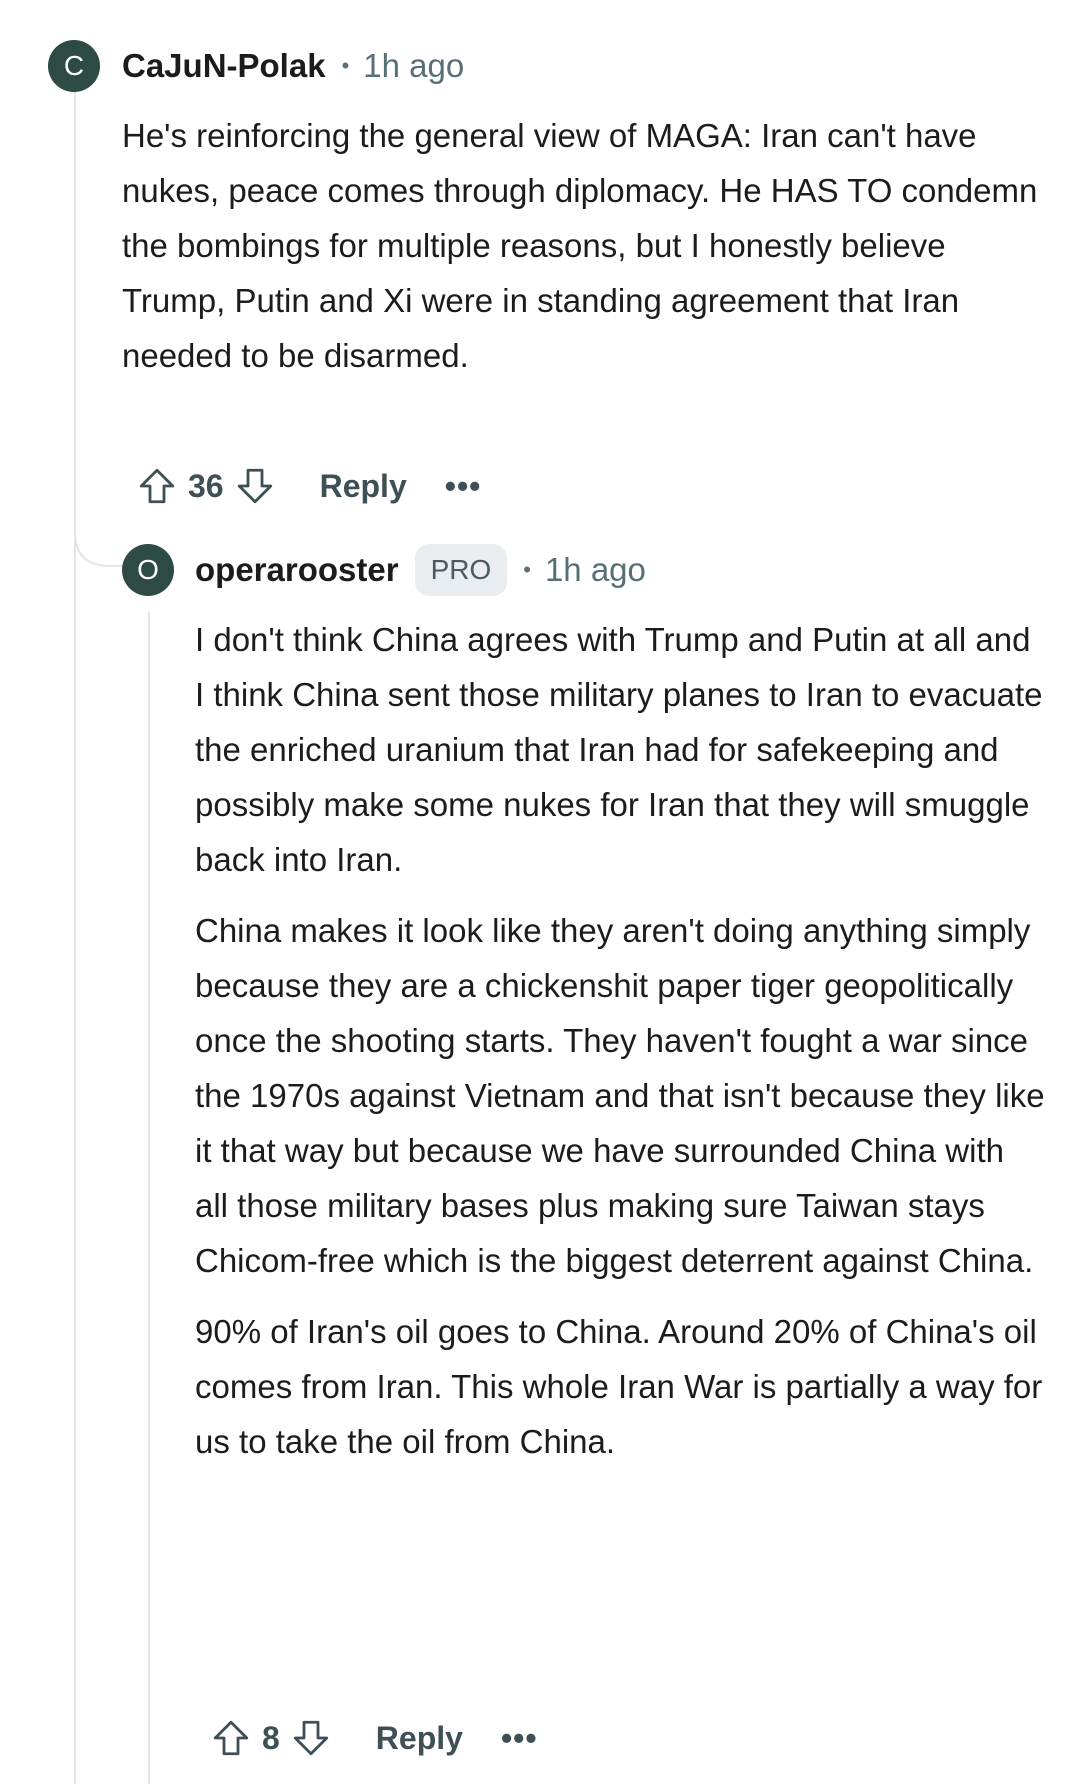 The image size is (1080, 1784). I want to click on avatar: C, so click(74, 66).